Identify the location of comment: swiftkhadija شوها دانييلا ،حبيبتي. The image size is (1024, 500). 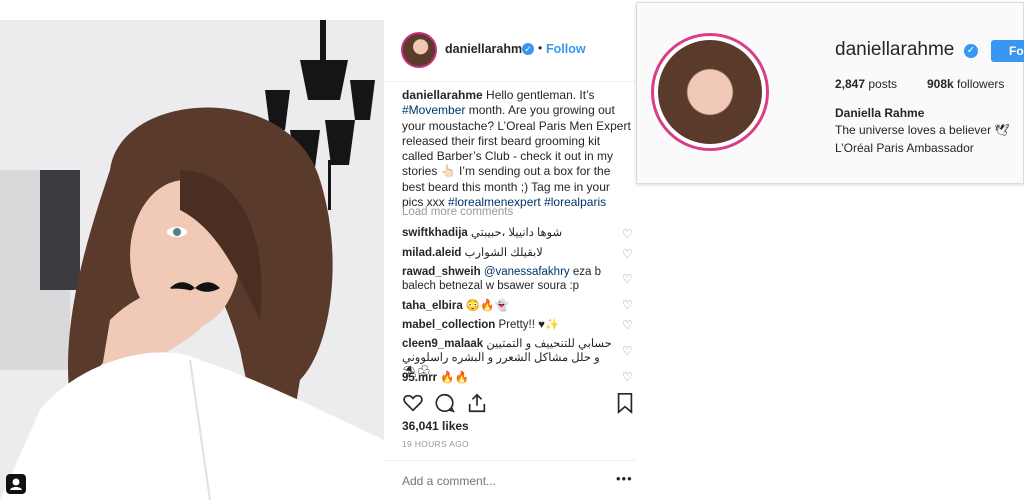
(509, 233).